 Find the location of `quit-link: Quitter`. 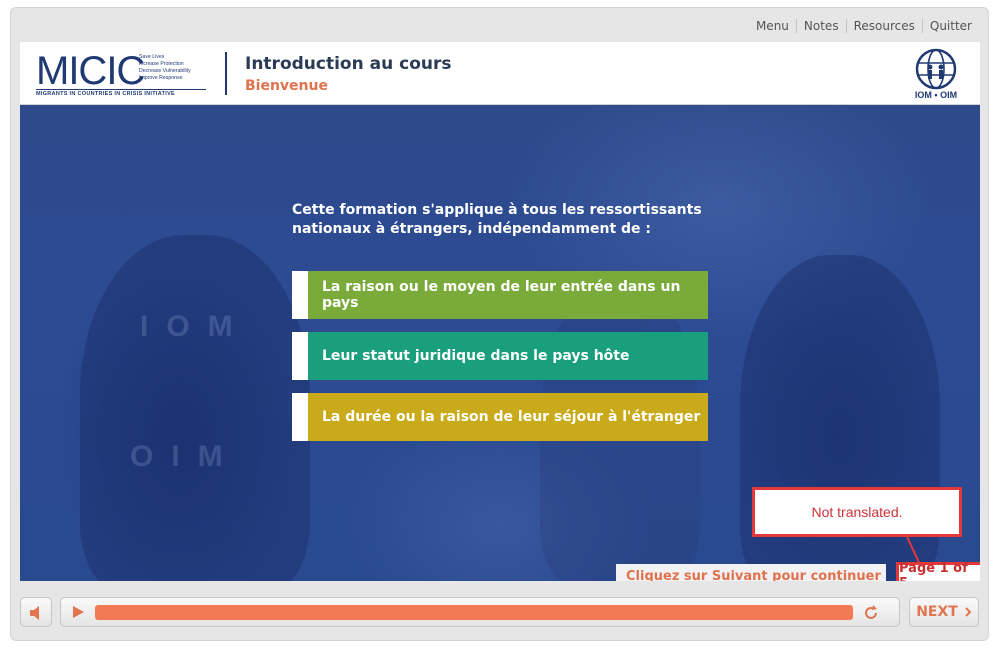

quit-link: Quitter is located at coordinates (946, 26).